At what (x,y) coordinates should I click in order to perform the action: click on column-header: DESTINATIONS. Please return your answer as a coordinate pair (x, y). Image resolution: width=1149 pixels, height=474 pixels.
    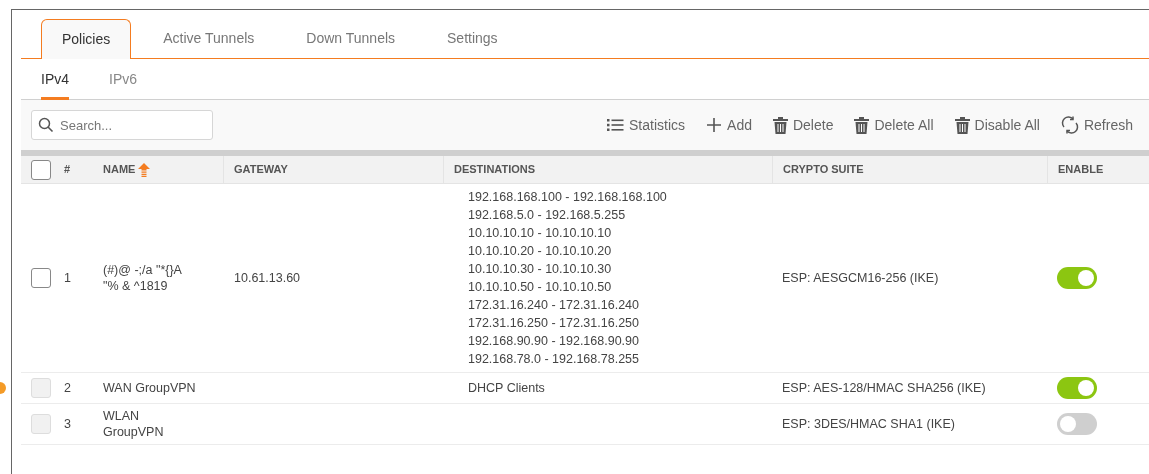
    Looking at the image, I should click on (495, 169).